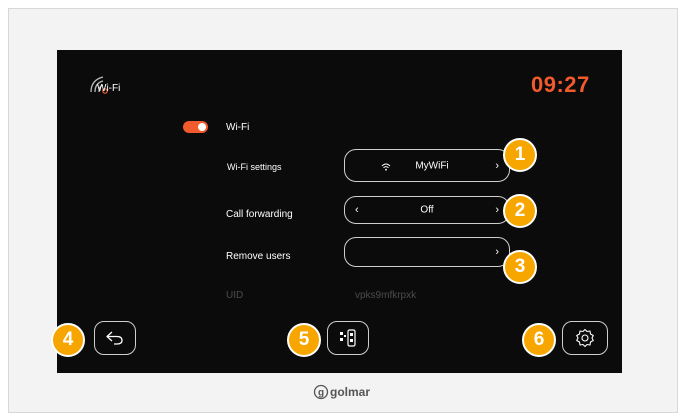  I want to click on qr-phone-icon, so click(348, 338).